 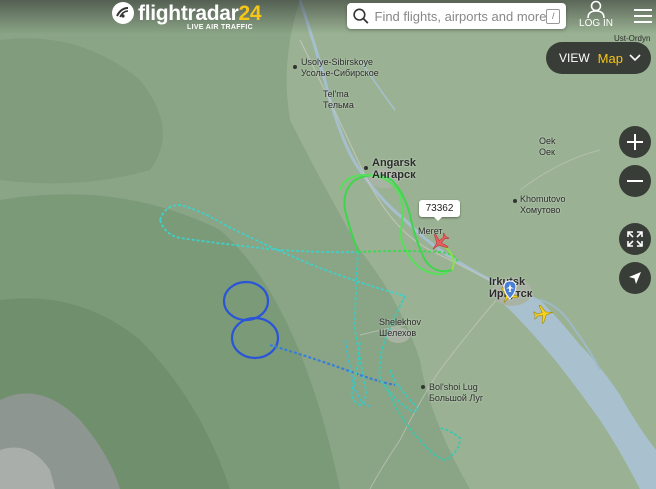 I want to click on zoom-in-icon, so click(x=635, y=142).